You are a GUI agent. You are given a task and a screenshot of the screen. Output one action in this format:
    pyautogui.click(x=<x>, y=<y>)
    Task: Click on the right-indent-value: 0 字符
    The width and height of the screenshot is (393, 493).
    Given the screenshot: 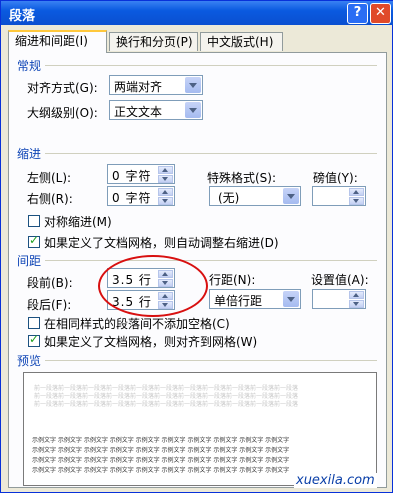 What is the action you would take?
    pyautogui.click(x=132, y=198)
    